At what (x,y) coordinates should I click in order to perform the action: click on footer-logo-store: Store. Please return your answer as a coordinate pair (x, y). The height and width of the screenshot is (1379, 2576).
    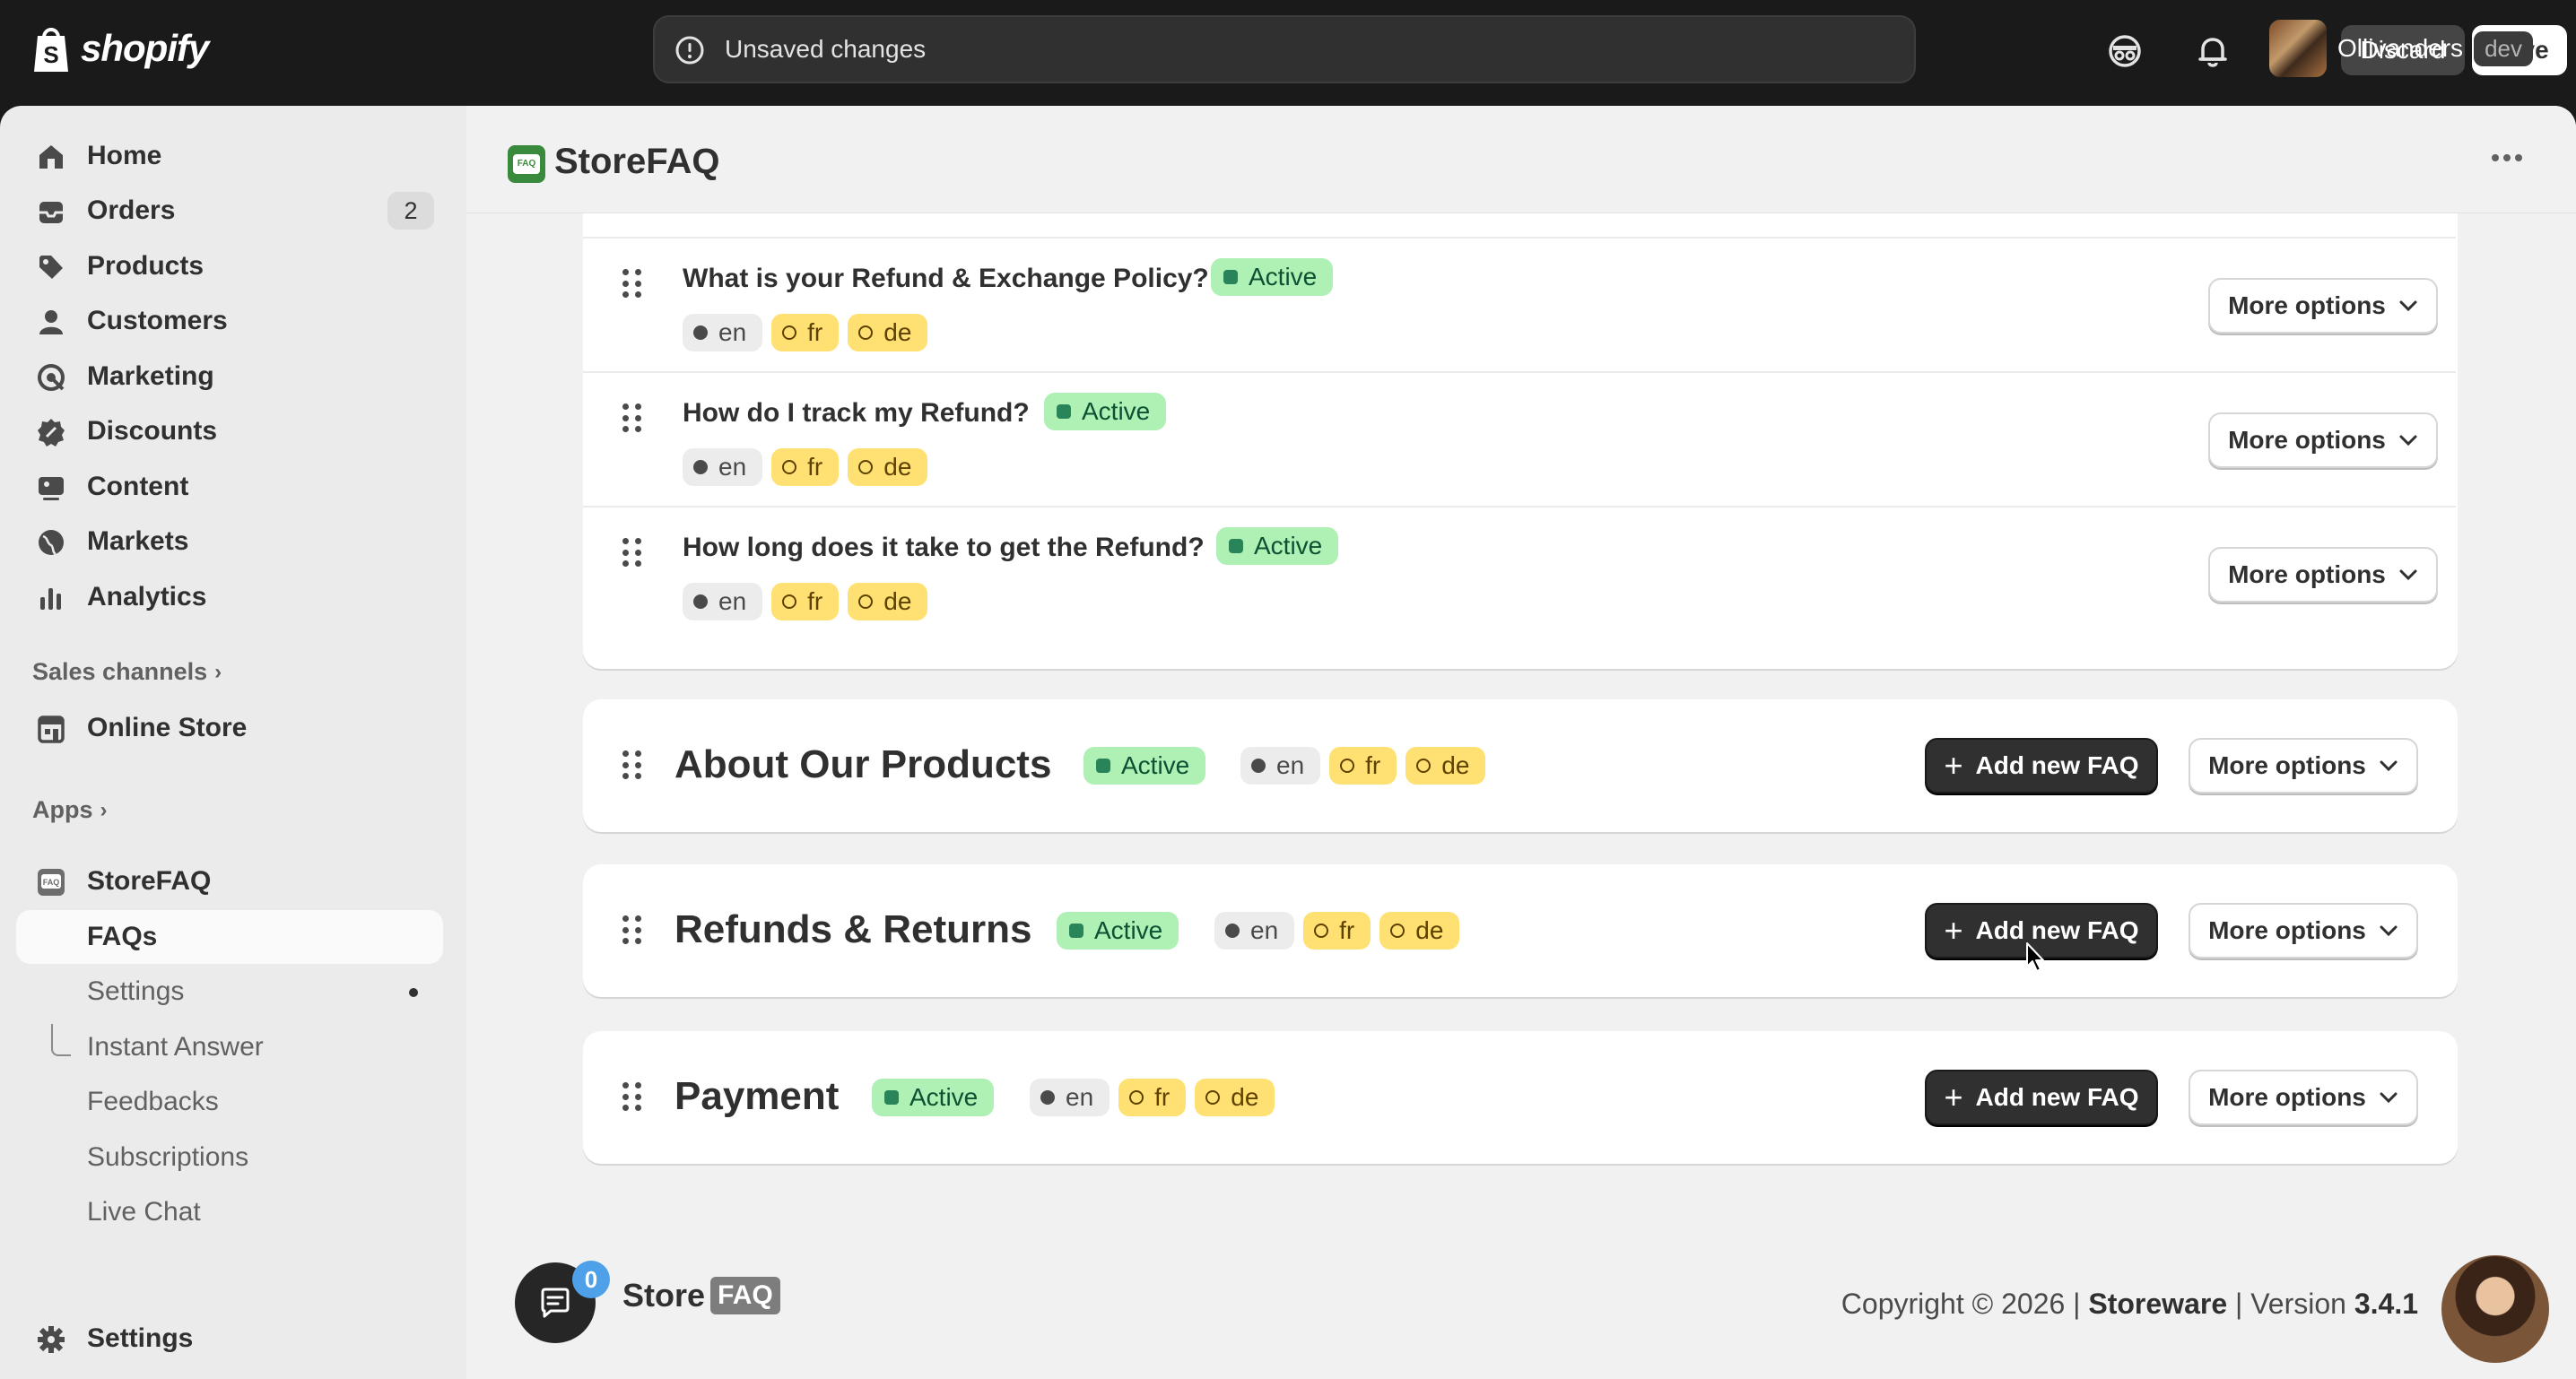
    Looking at the image, I should click on (664, 1296).